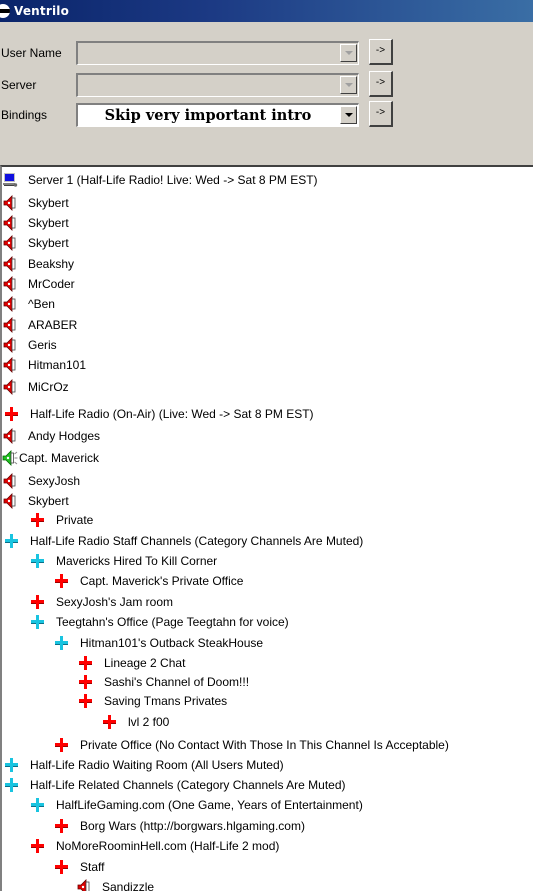 The image size is (533, 891). I want to click on channel-item: SexyJosh's Jam room, so click(101, 602).